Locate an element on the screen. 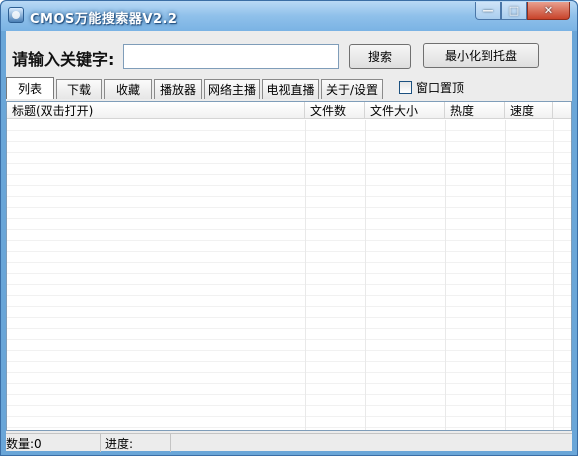  status-bar: 数量:0 进度: is located at coordinates (289, 442).